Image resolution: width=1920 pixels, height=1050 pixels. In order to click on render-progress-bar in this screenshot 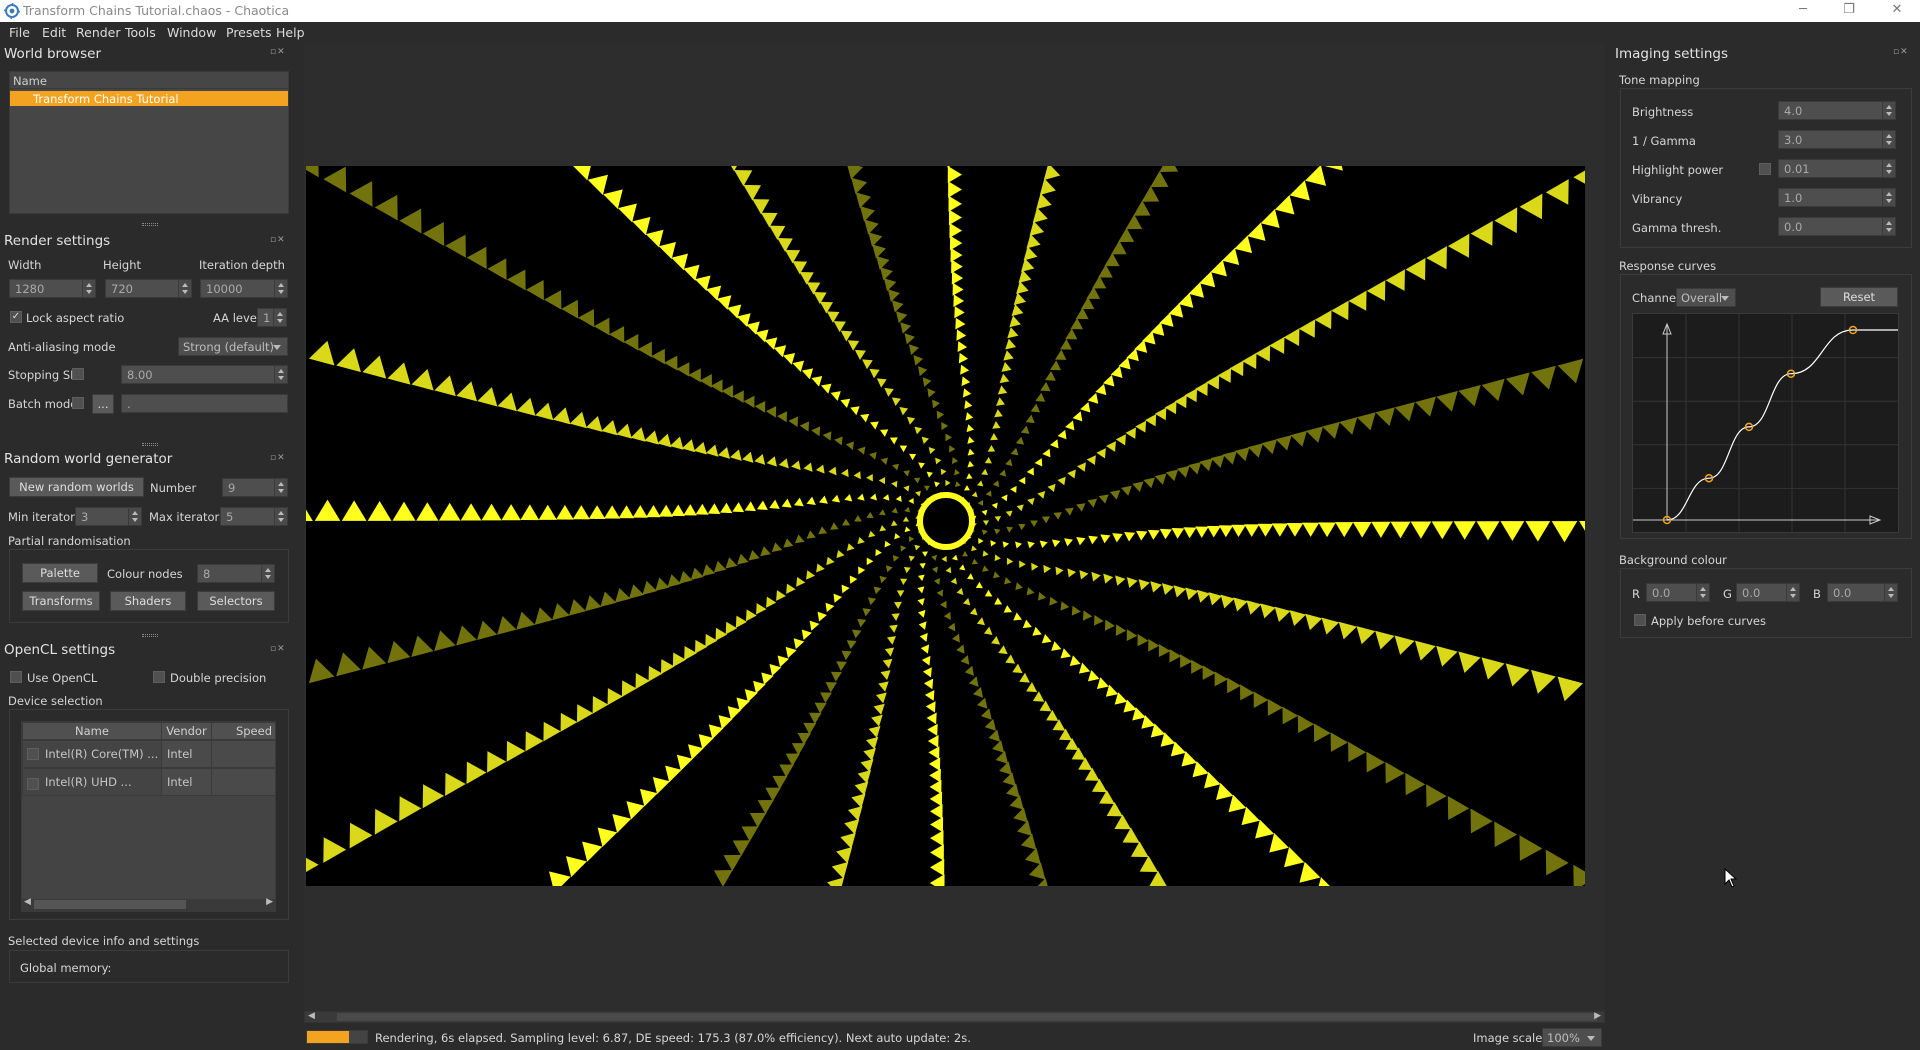, I will do `click(337, 1037)`.